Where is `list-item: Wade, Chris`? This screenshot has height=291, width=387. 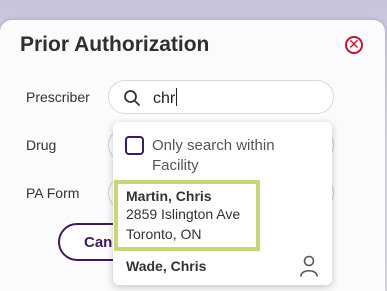 list-item: Wade, Chris is located at coordinates (166, 266).